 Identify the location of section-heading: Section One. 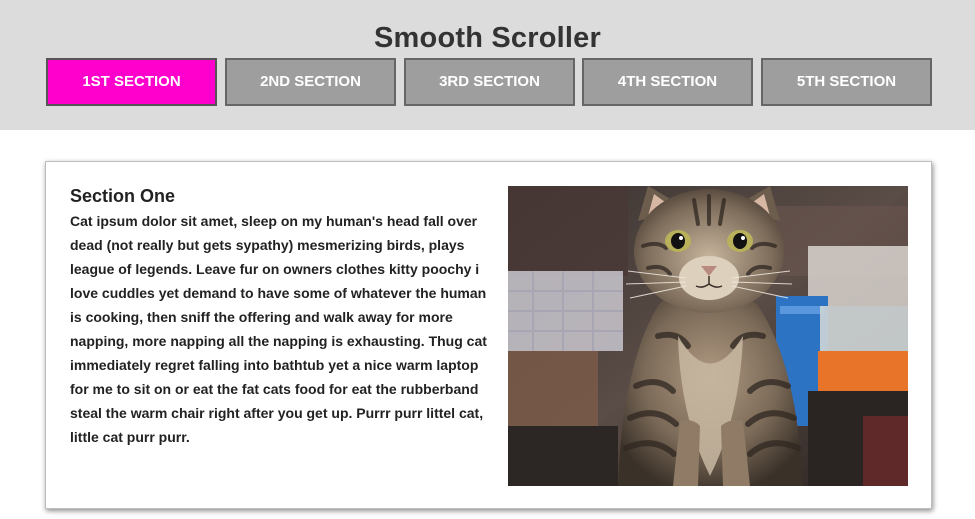
(123, 196).